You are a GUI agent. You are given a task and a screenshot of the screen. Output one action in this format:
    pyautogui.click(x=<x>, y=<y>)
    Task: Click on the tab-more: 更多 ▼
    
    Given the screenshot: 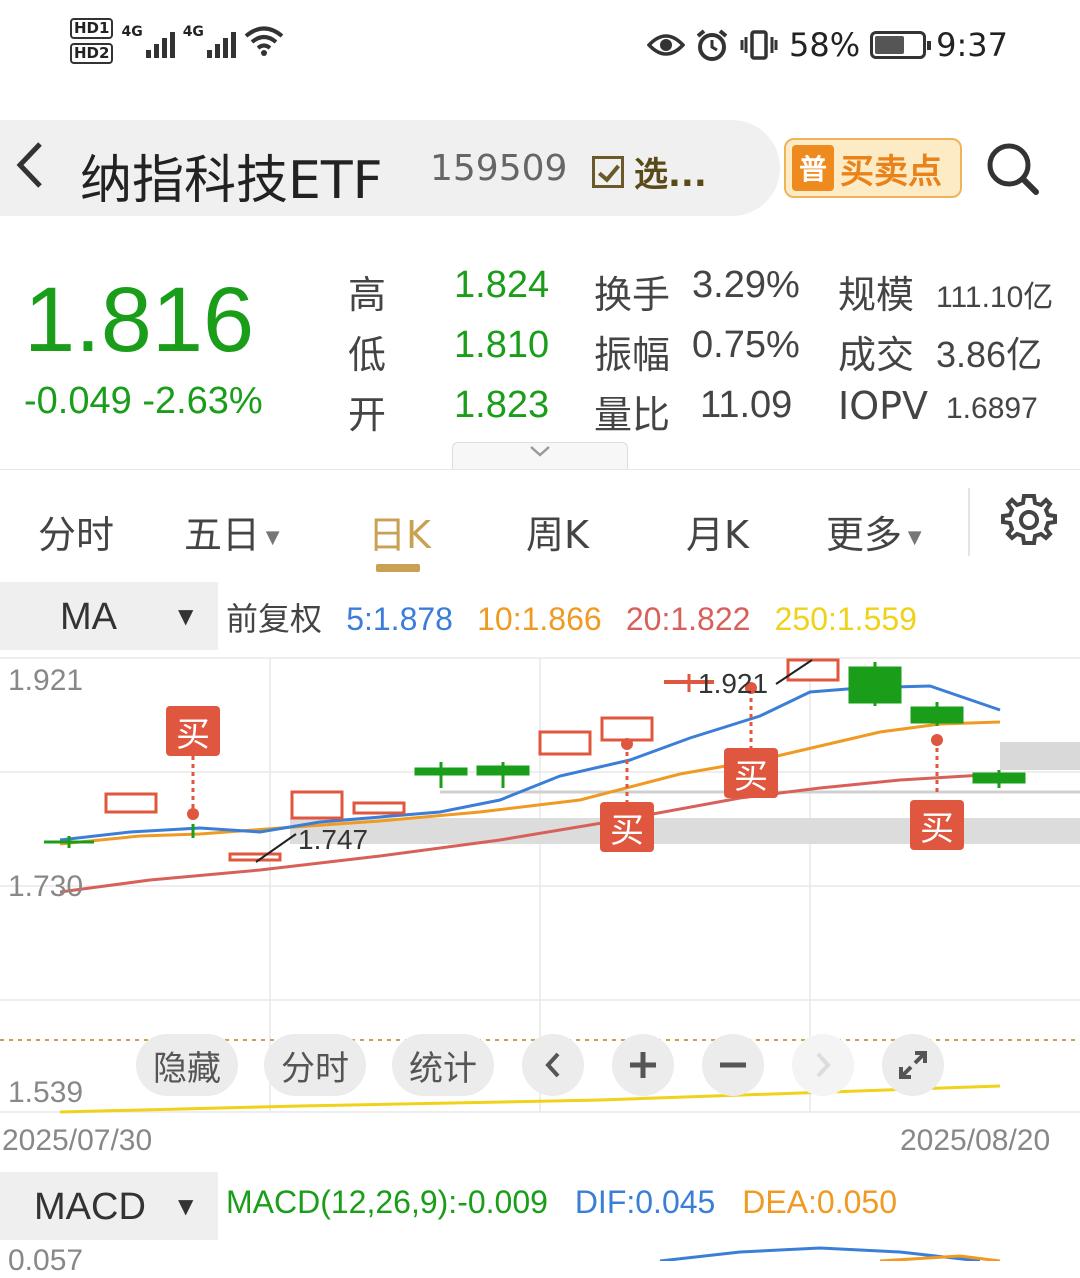 What is the action you would take?
    pyautogui.click(x=874, y=531)
    